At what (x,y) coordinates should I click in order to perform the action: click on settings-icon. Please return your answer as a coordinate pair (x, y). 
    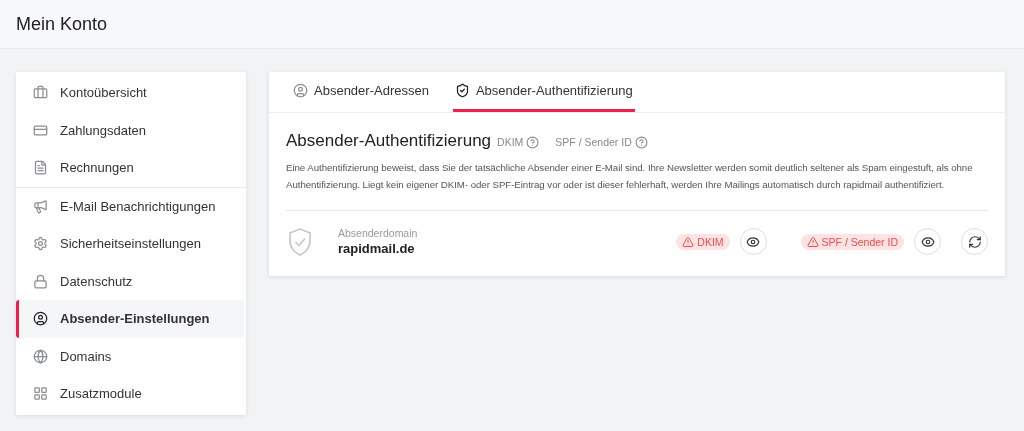
    Looking at the image, I should click on (40, 244).